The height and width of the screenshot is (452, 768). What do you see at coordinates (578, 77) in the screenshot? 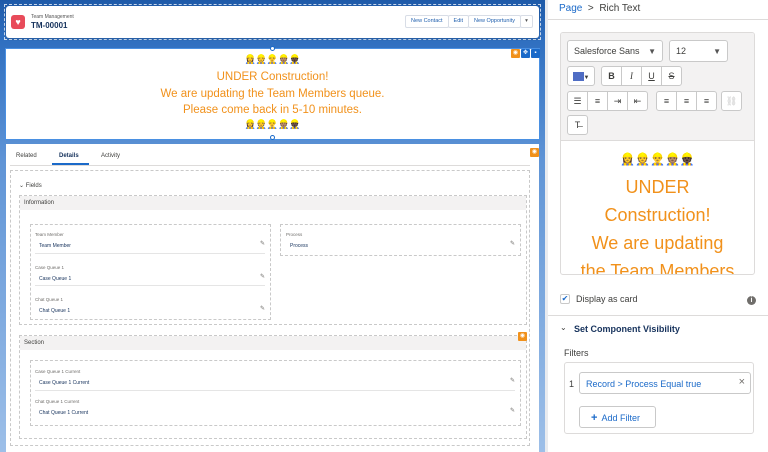
I see `color-swatch` at bounding box center [578, 77].